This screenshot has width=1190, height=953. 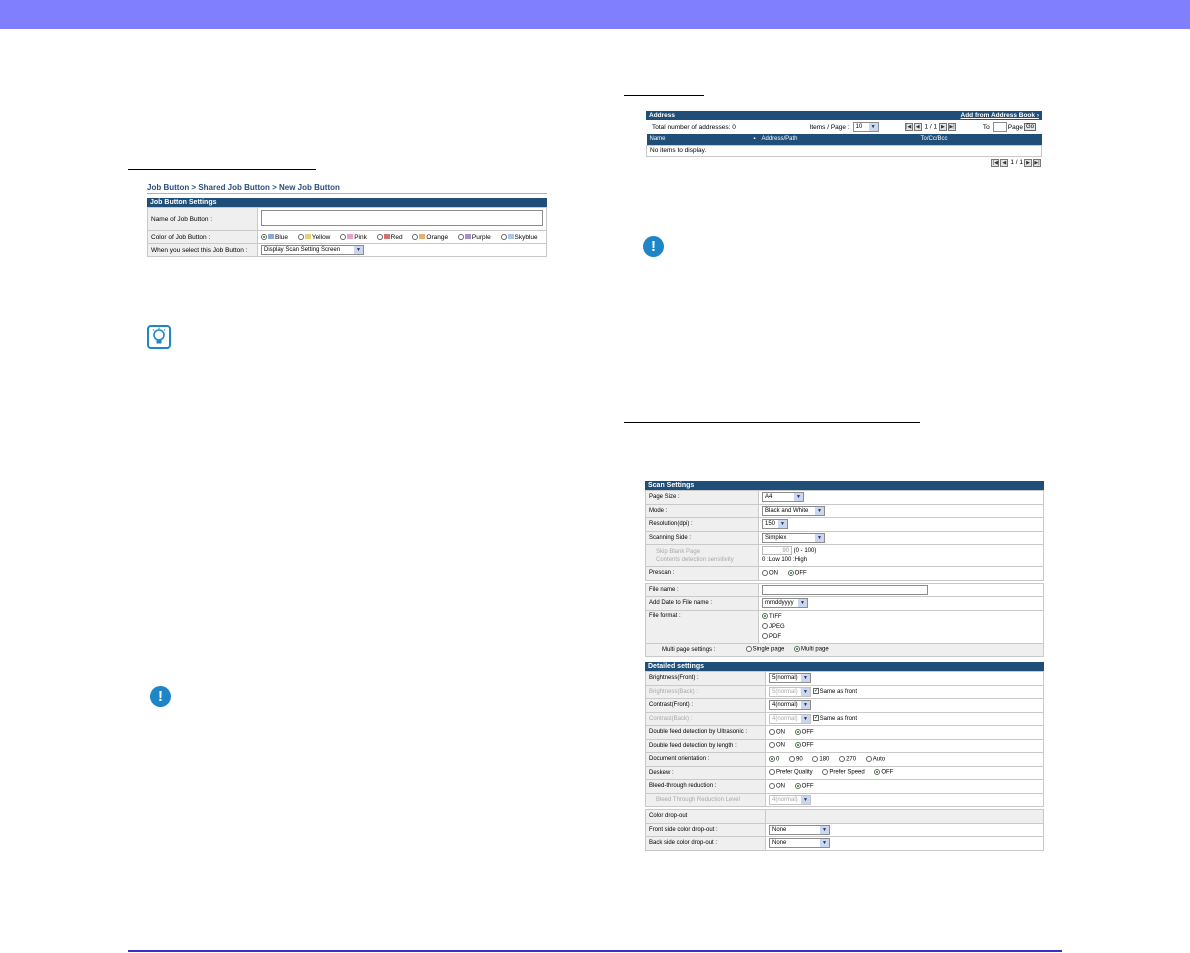 I want to click on sensitivity-input: 90, so click(x=777, y=550).